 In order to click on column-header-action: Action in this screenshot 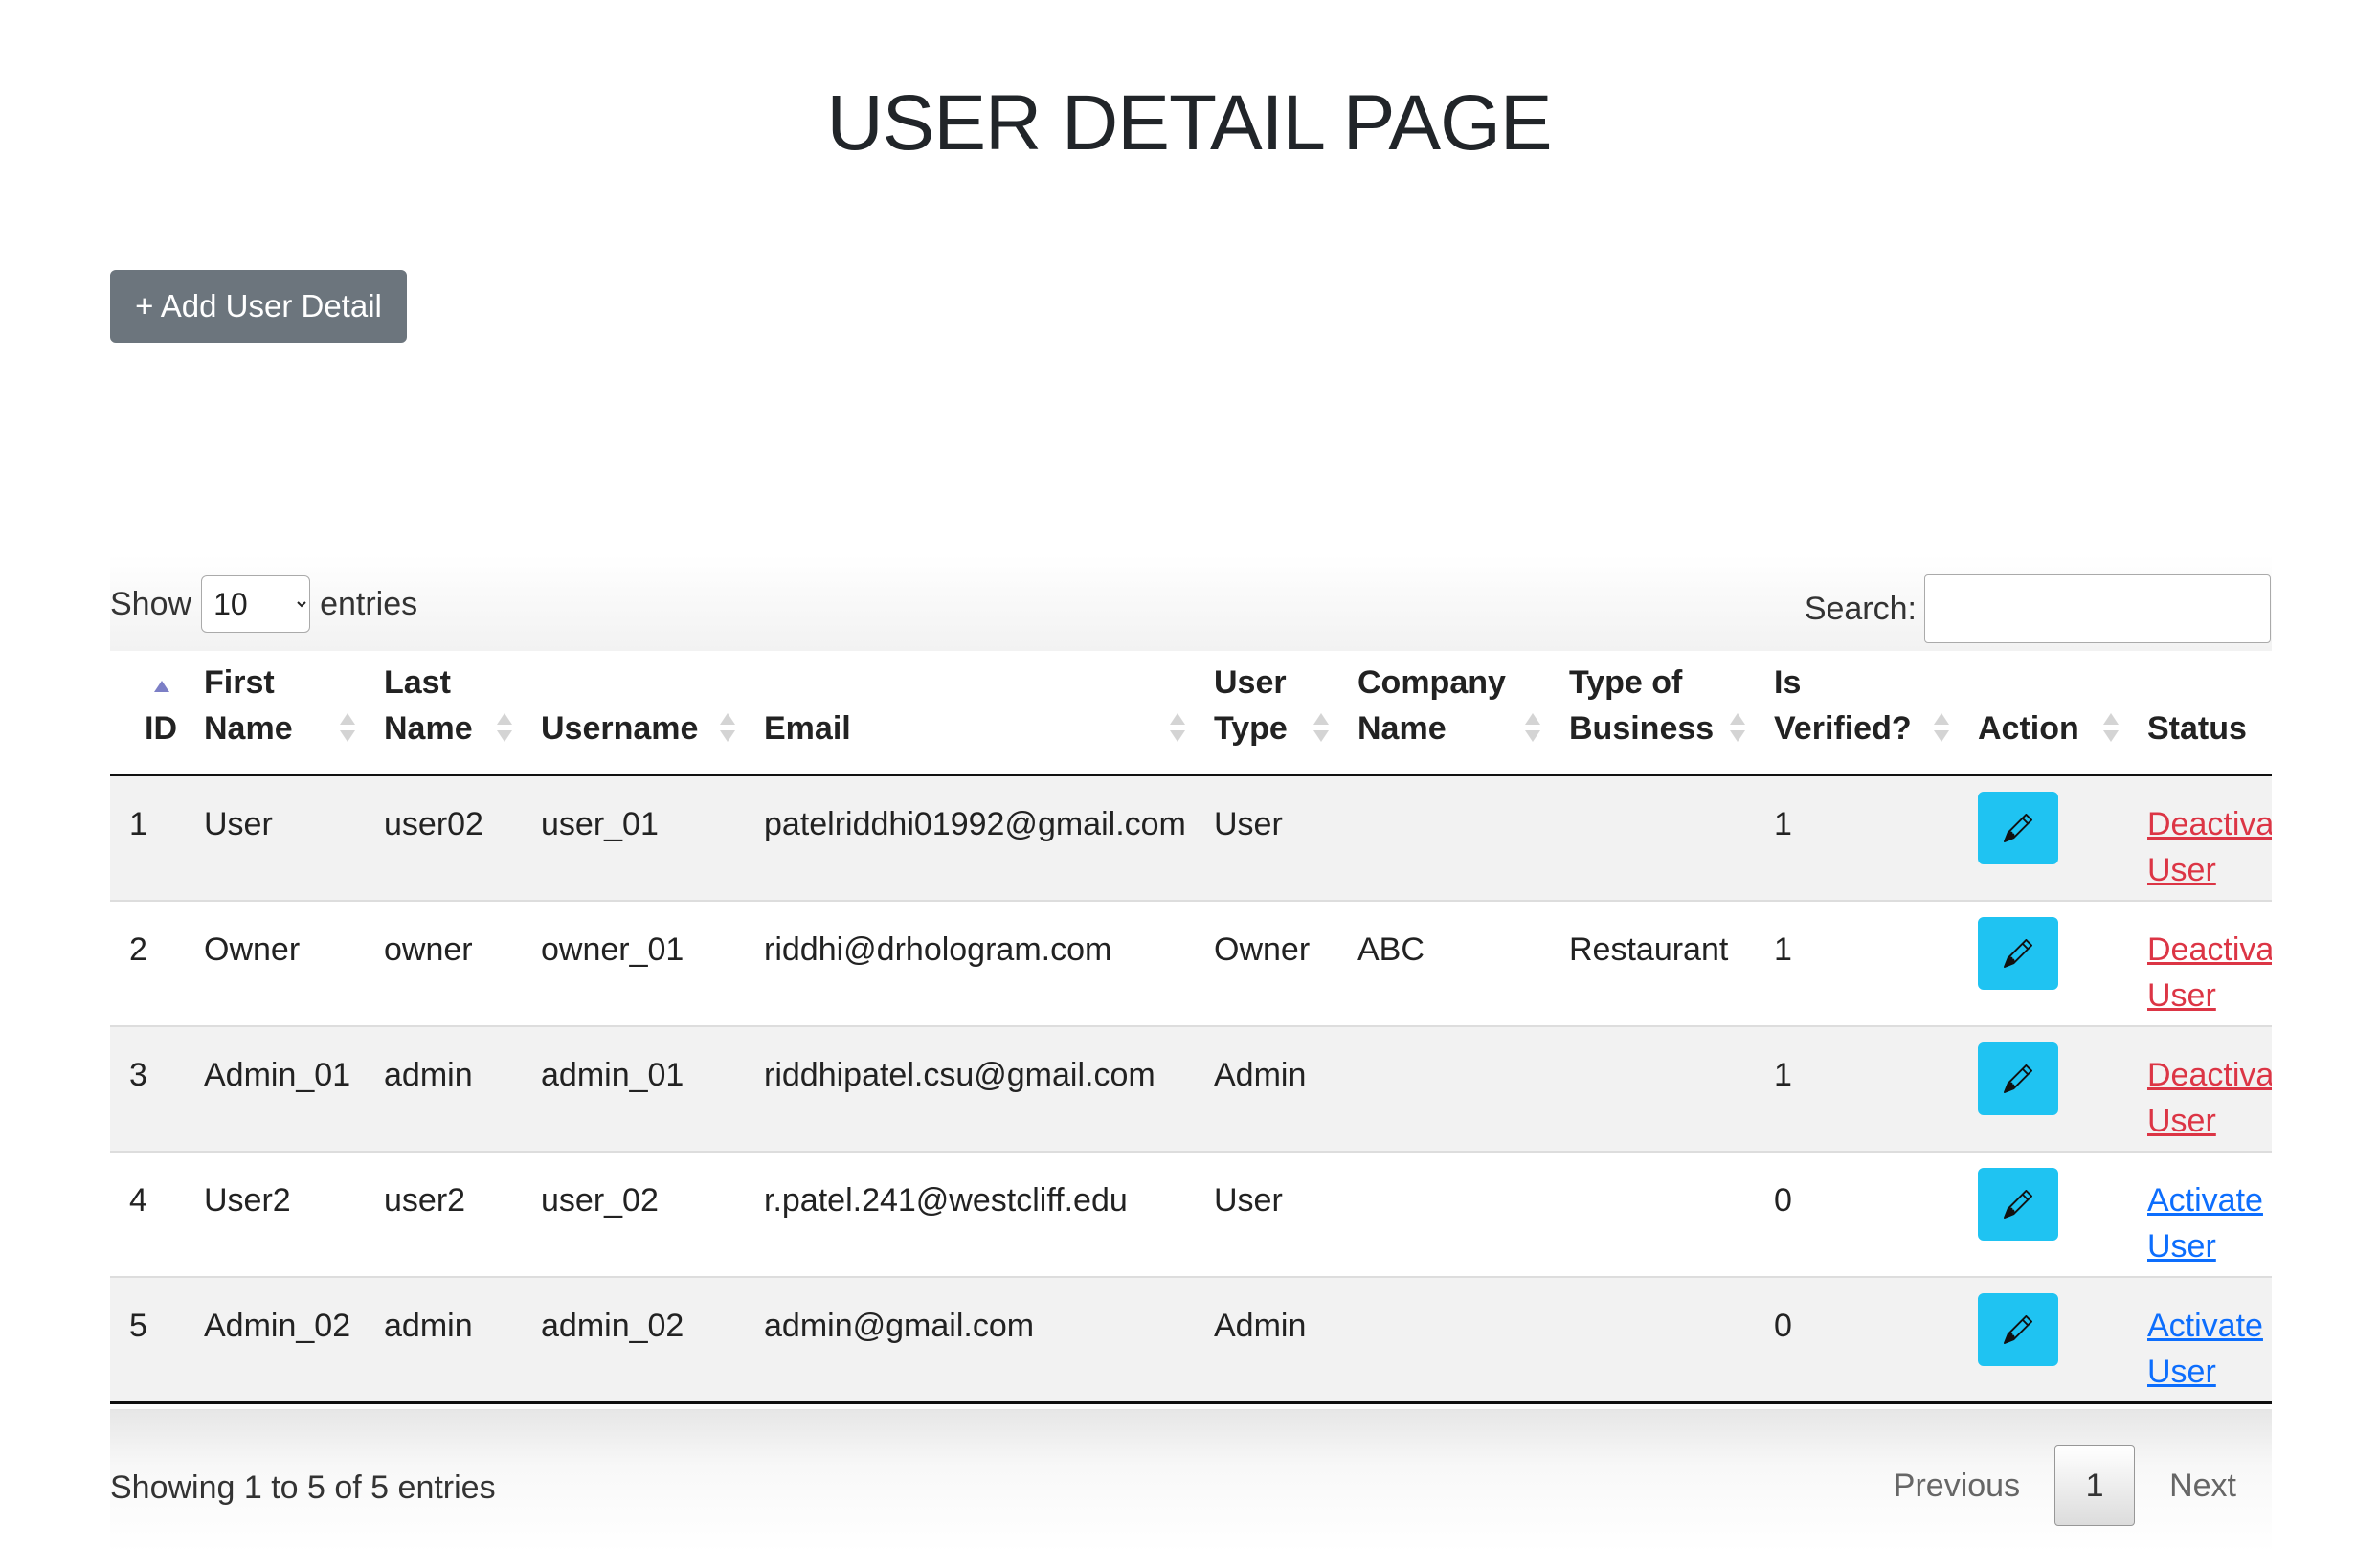, I will do `click(2043, 714)`.